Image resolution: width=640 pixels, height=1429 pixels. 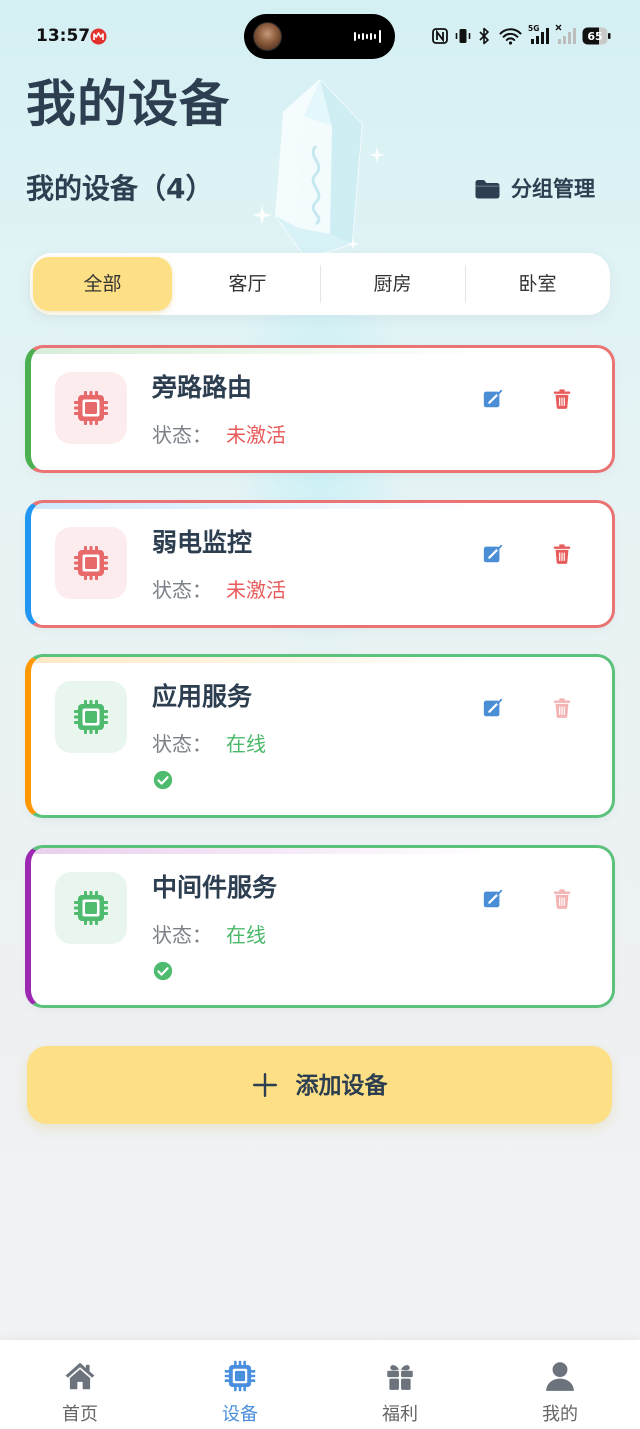 I want to click on tab-bedroom: 卧室, so click(x=537, y=284).